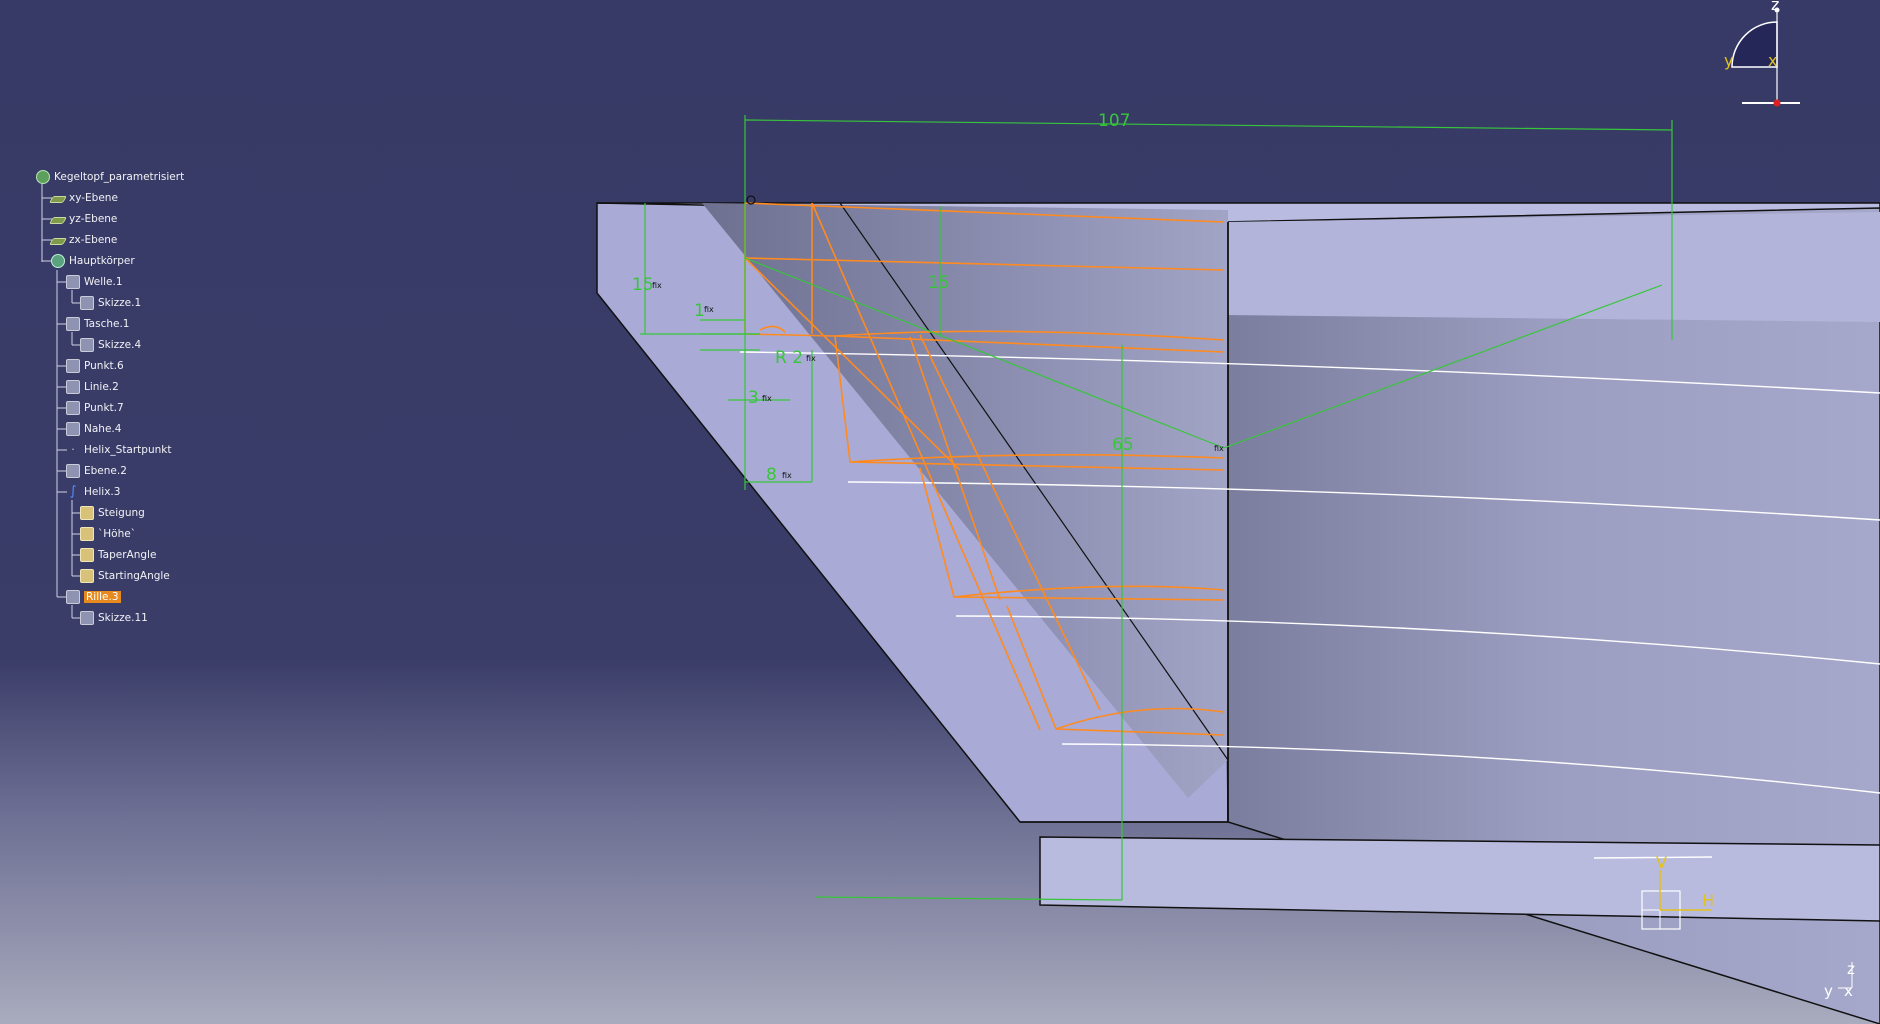 The height and width of the screenshot is (1024, 1880). I want to click on dim-left-height-15: 15, so click(643, 285).